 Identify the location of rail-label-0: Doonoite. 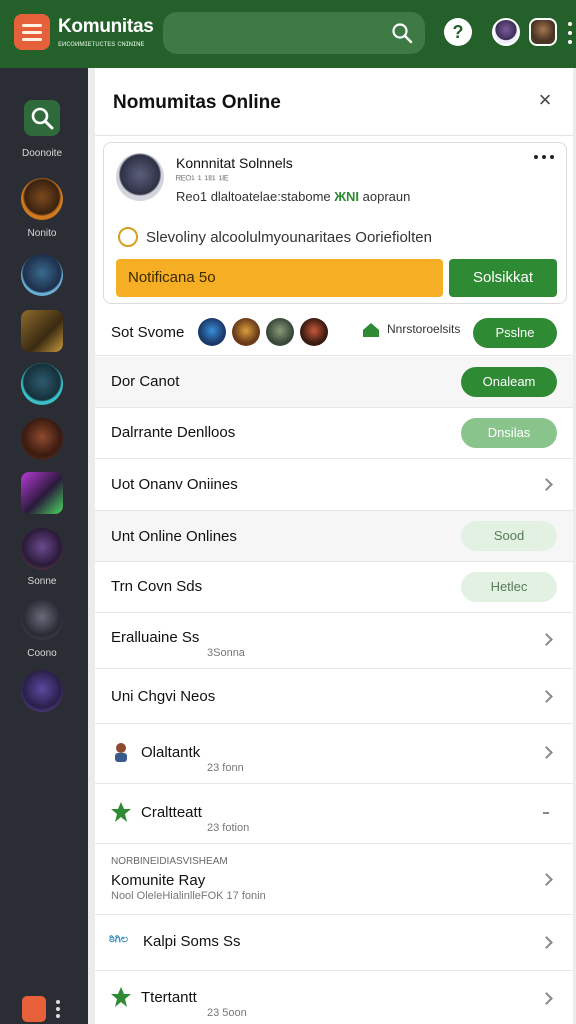
(42, 153).